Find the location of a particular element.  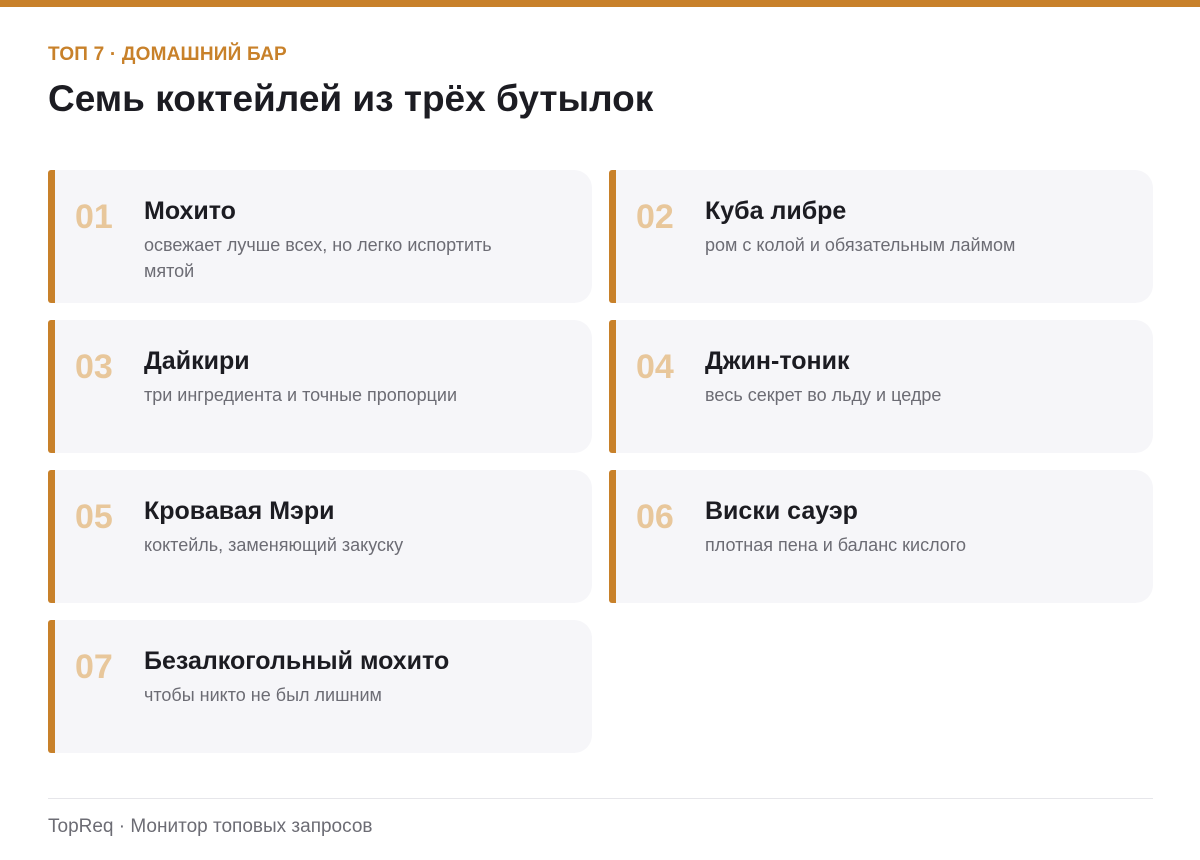

item-title: Дайкири is located at coordinates (197, 361).